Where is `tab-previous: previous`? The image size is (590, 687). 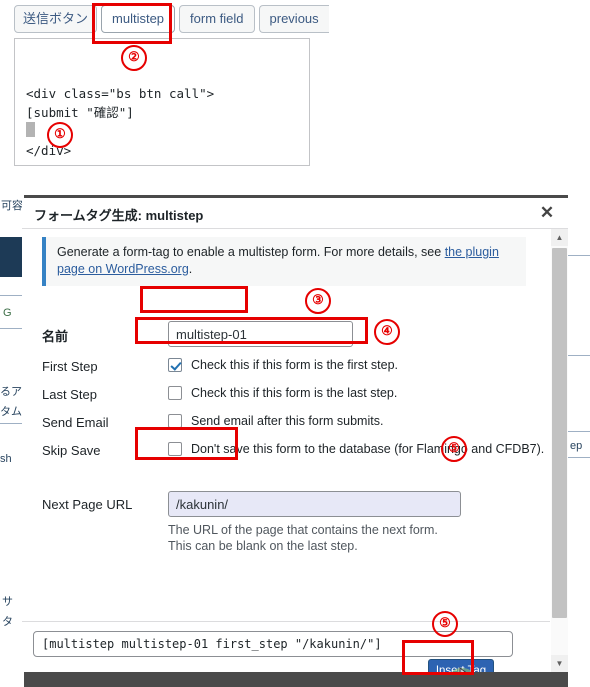 tab-previous: previous is located at coordinates (293, 19).